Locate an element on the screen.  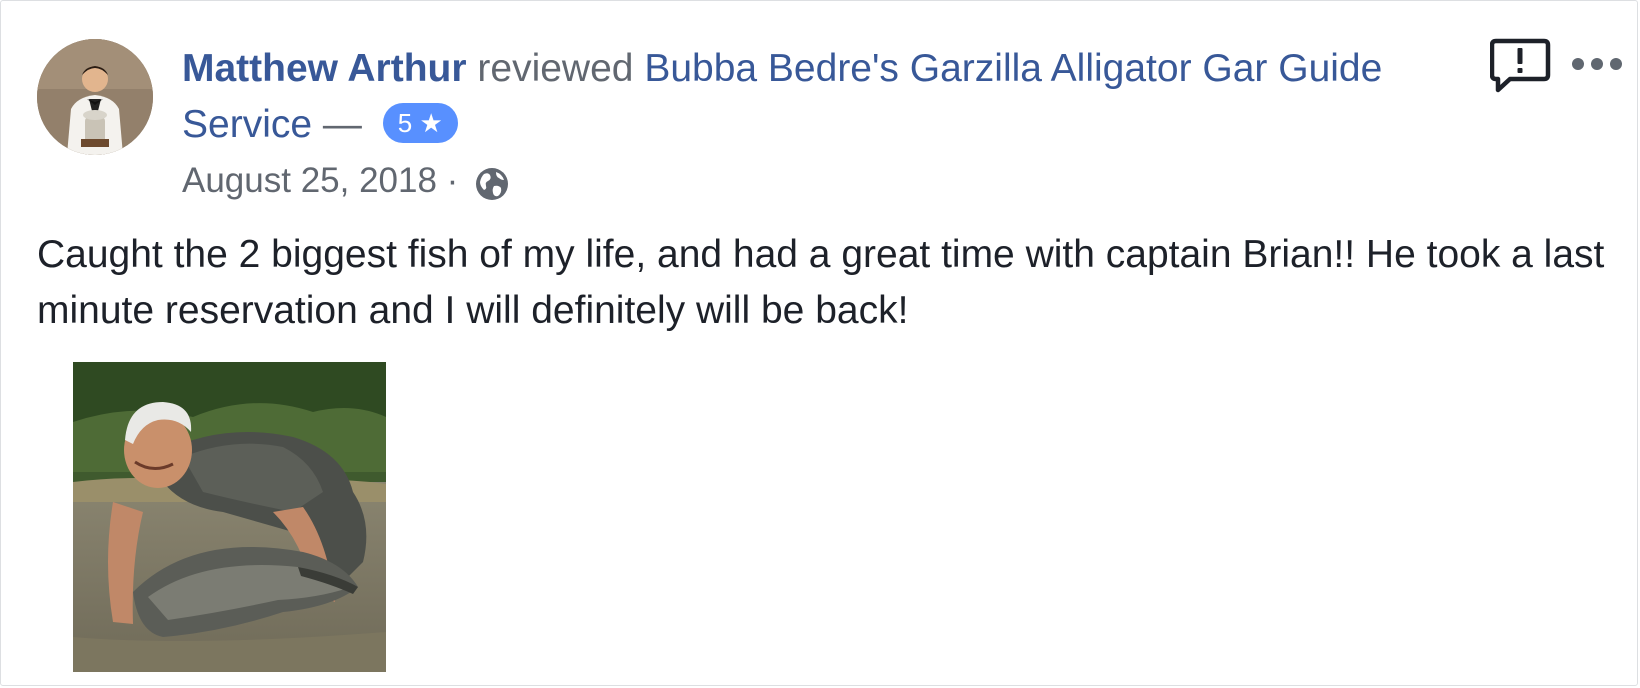
review-date-link: August 25, 2018 is located at coordinates (309, 180).